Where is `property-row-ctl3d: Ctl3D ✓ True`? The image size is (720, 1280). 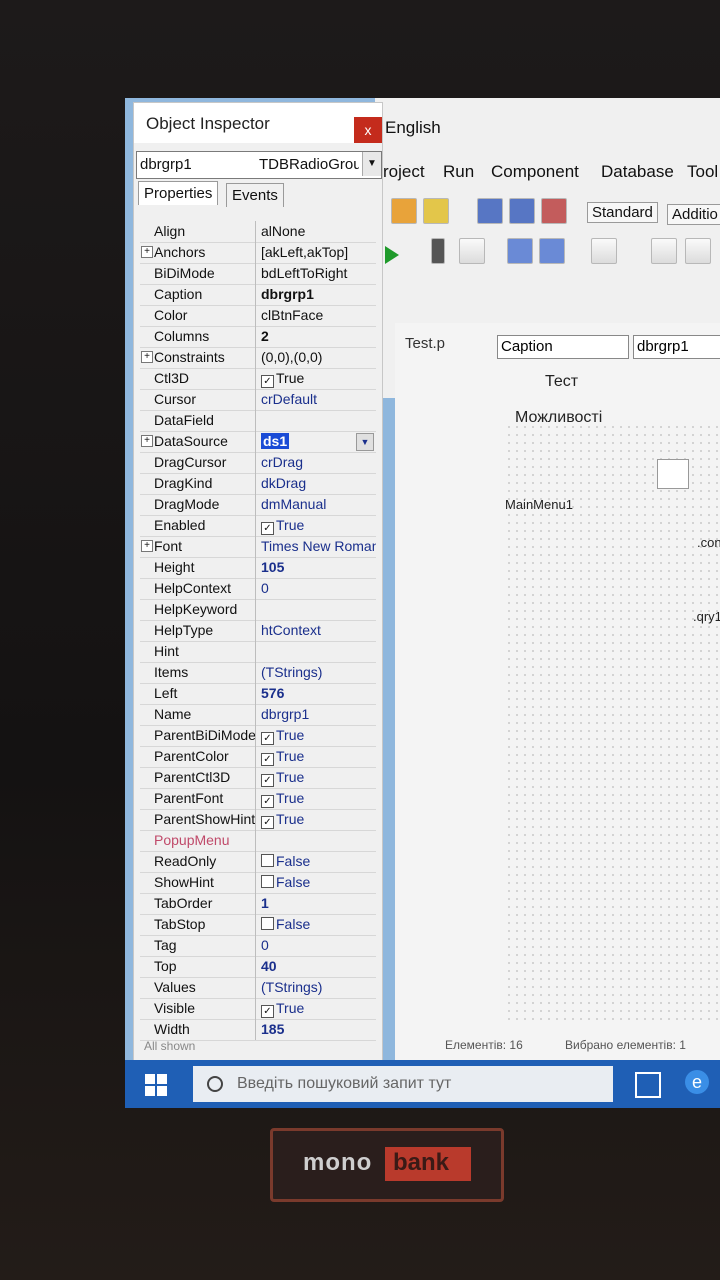
property-row-ctl3d: Ctl3D ✓ True is located at coordinates (258, 379).